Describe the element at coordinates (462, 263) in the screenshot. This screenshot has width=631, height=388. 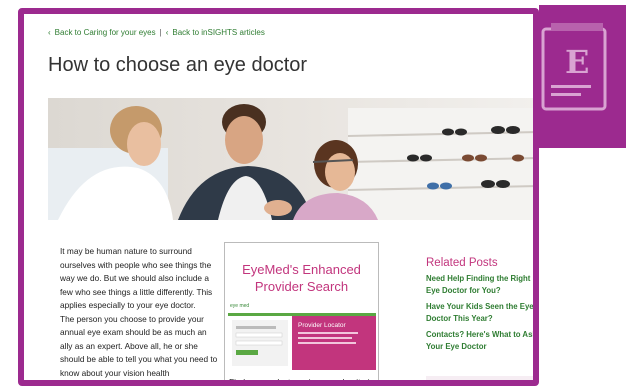
I see `related-posts-heading: Related Posts` at that location.